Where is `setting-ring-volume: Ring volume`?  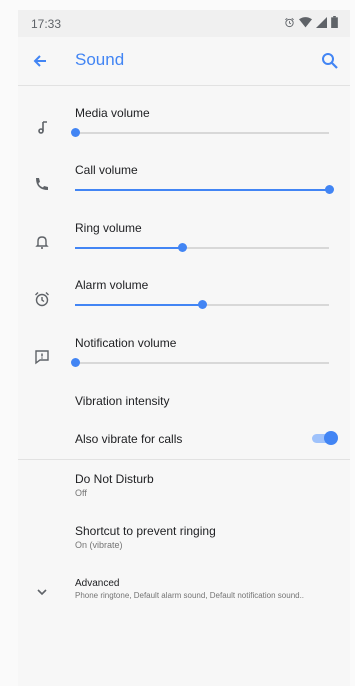 setting-ring-volume: Ring volume is located at coordinates (184, 243).